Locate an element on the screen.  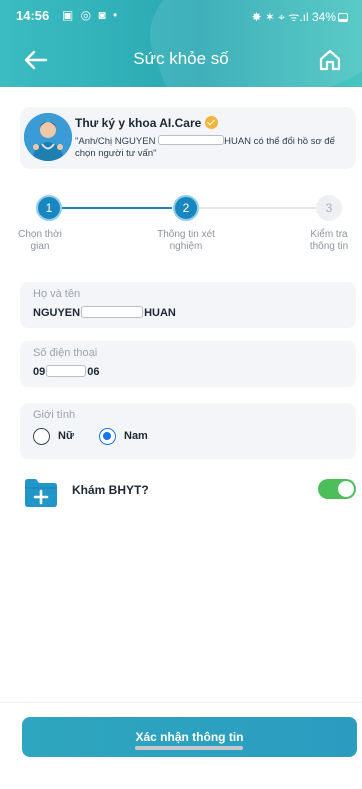
step-2-circle: 2 is located at coordinates (186, 208).